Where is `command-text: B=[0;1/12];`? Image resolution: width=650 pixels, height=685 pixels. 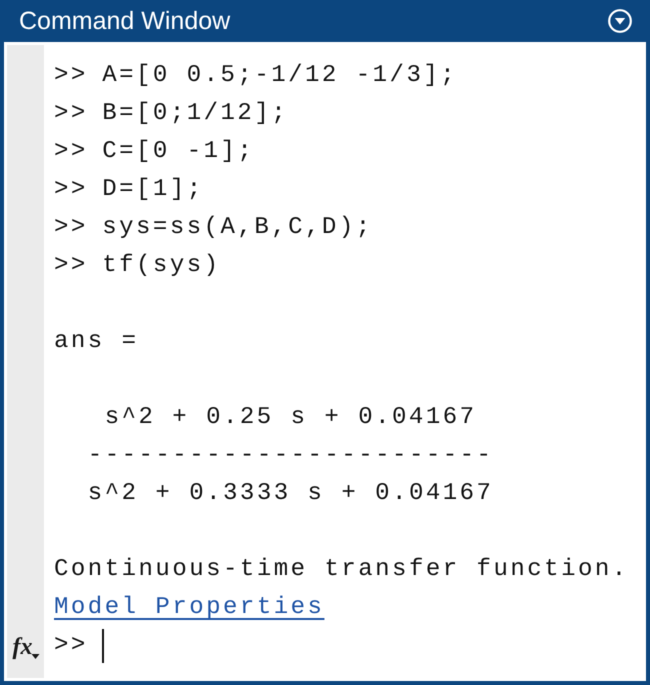
command-text: B=[0;1/12]; is located at coordinates (195, 114).